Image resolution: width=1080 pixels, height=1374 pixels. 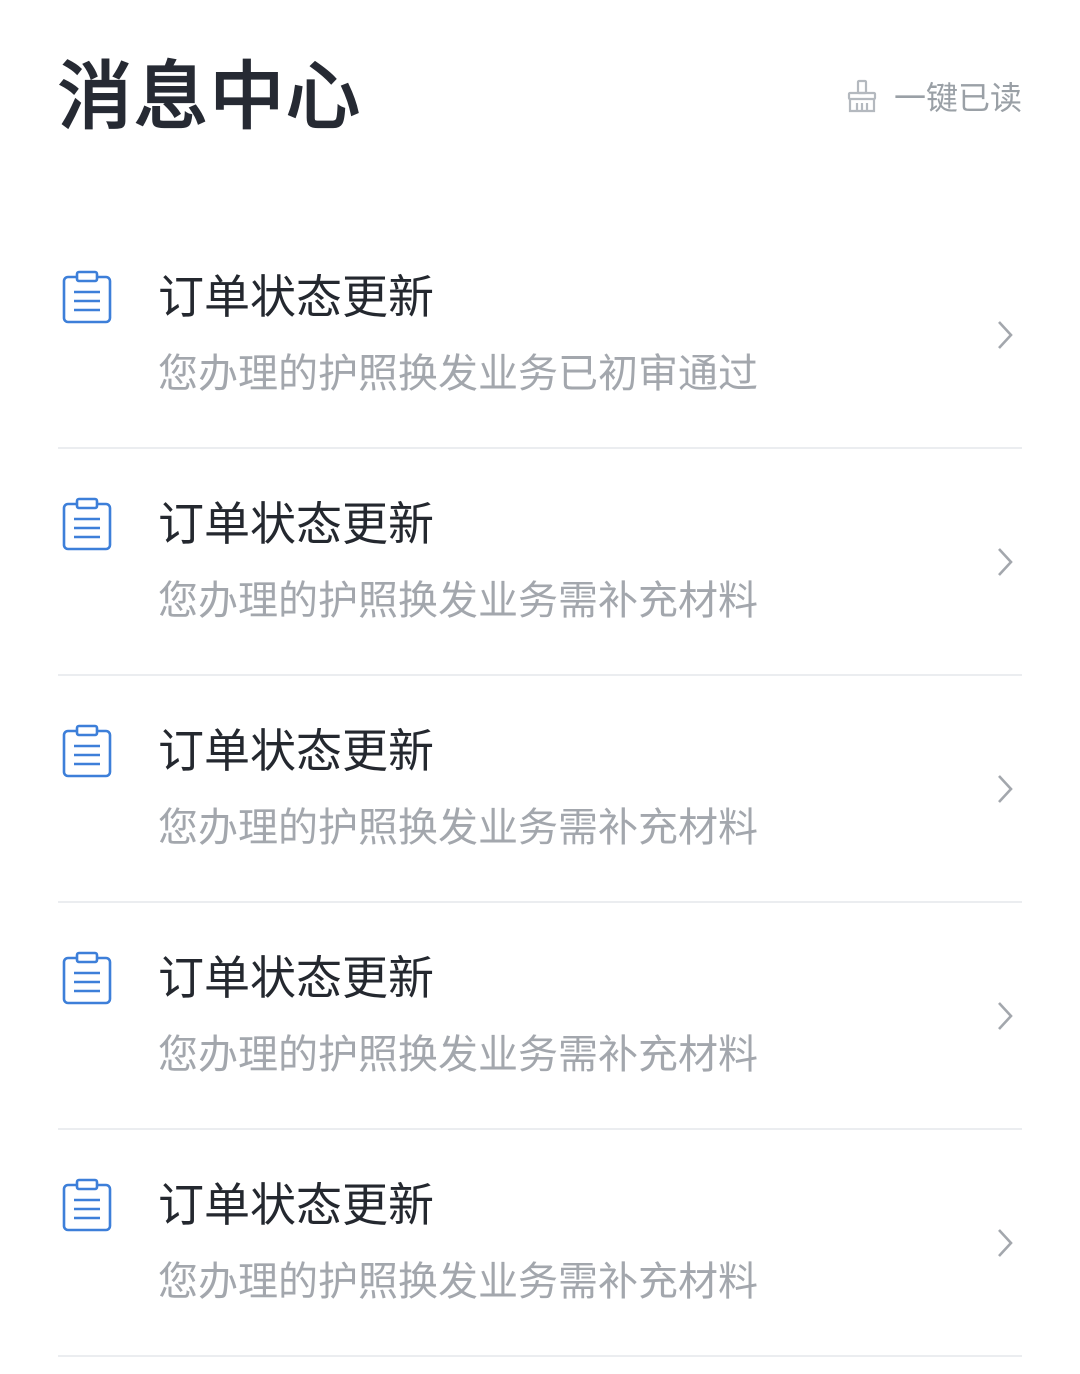 I want to click on header: 消息中心 一键已读, so click(x=540, y=100).